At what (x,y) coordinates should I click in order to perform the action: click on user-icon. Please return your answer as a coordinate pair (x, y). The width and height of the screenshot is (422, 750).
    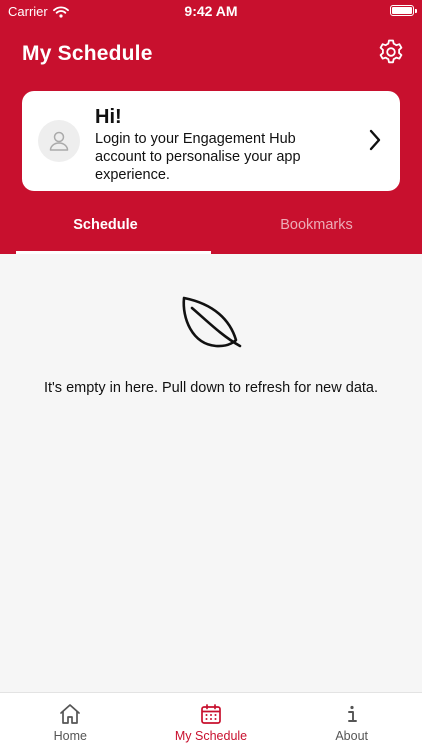
    Looking at the image, I should click on (59, 141).